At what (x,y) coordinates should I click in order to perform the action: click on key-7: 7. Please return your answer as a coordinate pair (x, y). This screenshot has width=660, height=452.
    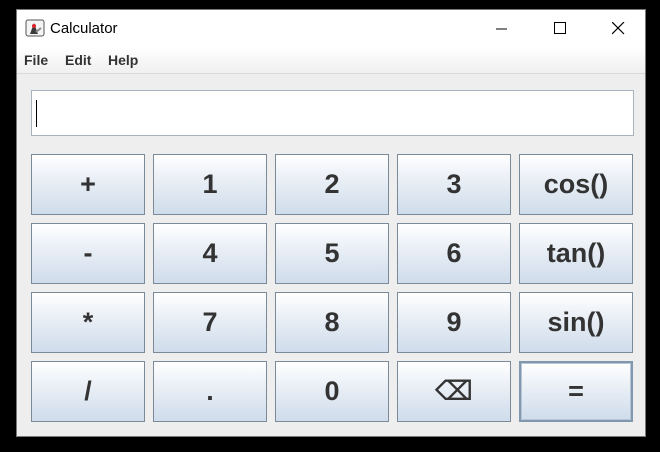
    Looking at the image, I should click on (210, 322).